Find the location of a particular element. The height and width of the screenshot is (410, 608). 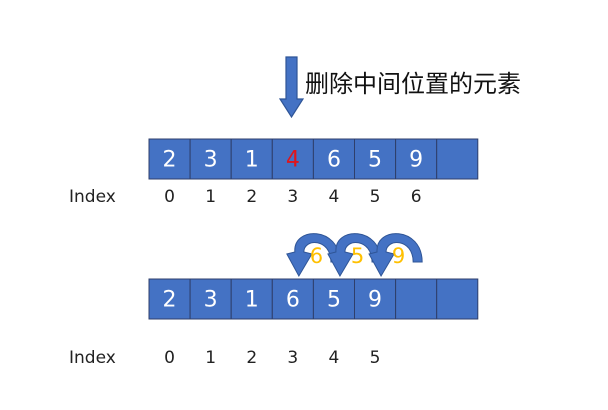

before-index-0: 0 is located at coordinates (169, 197).